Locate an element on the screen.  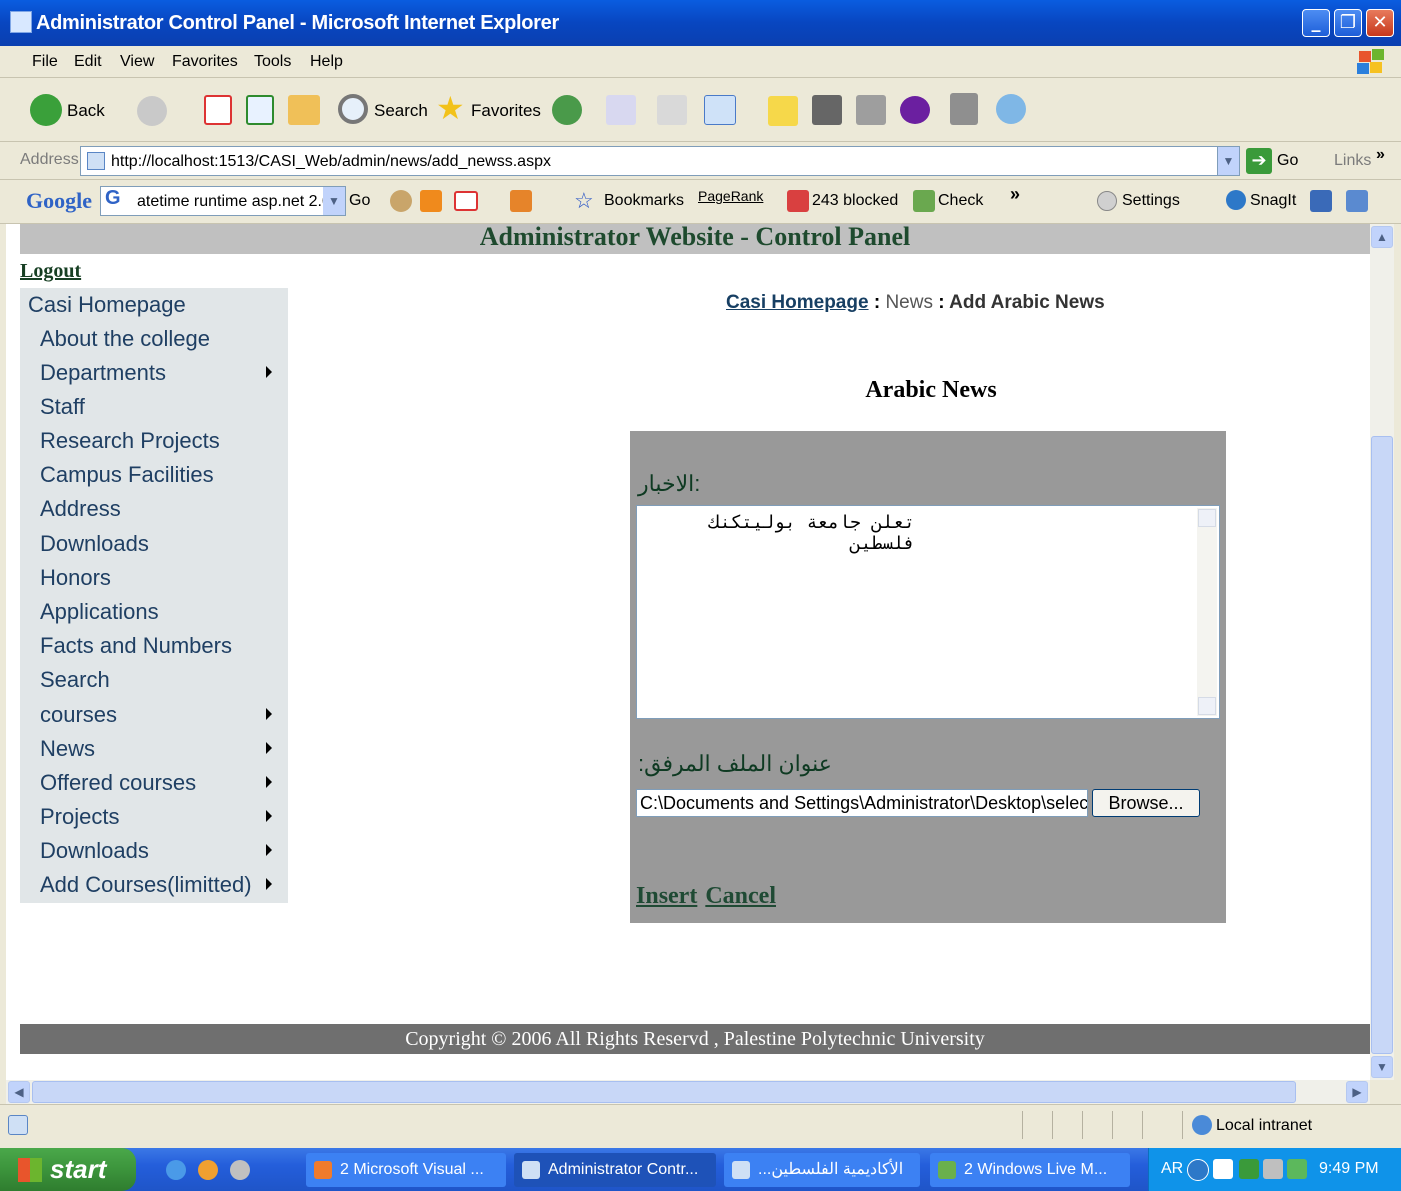
favorites-button: Favorites is located at coordinates (506, 111).